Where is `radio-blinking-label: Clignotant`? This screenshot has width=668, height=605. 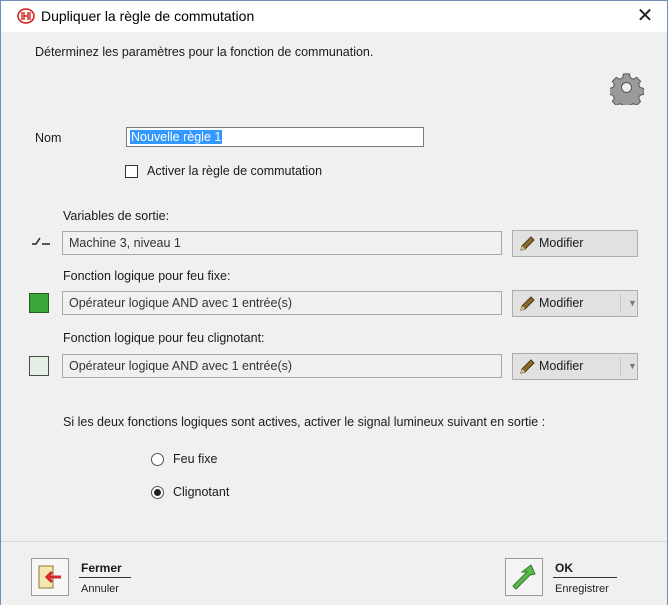 radio-blinking-label: Clignotant is located at coordinates (201, 492).